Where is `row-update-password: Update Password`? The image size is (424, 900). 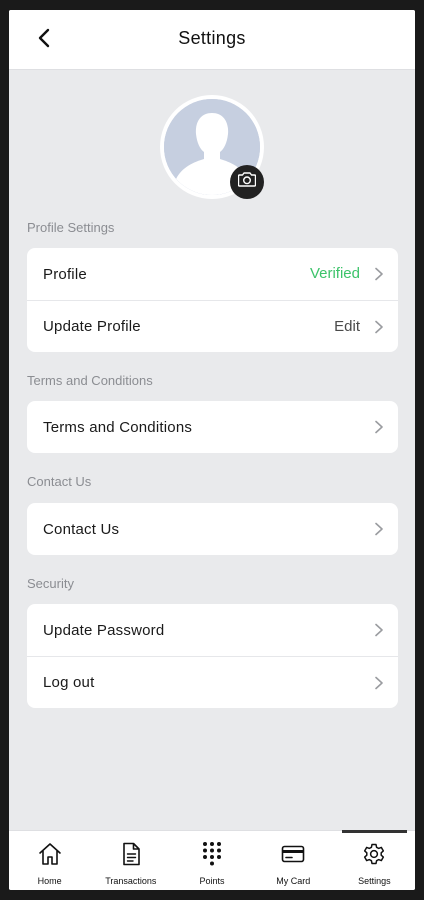
row-update-password: Update Password is located at coordinates (212, 630).